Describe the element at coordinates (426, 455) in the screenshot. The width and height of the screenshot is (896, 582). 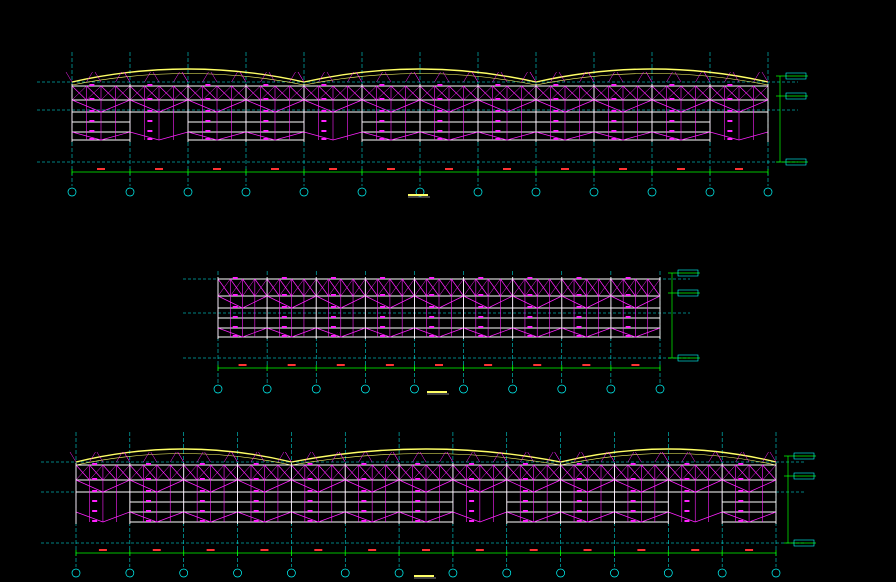
I see `roof-arch` at that location.